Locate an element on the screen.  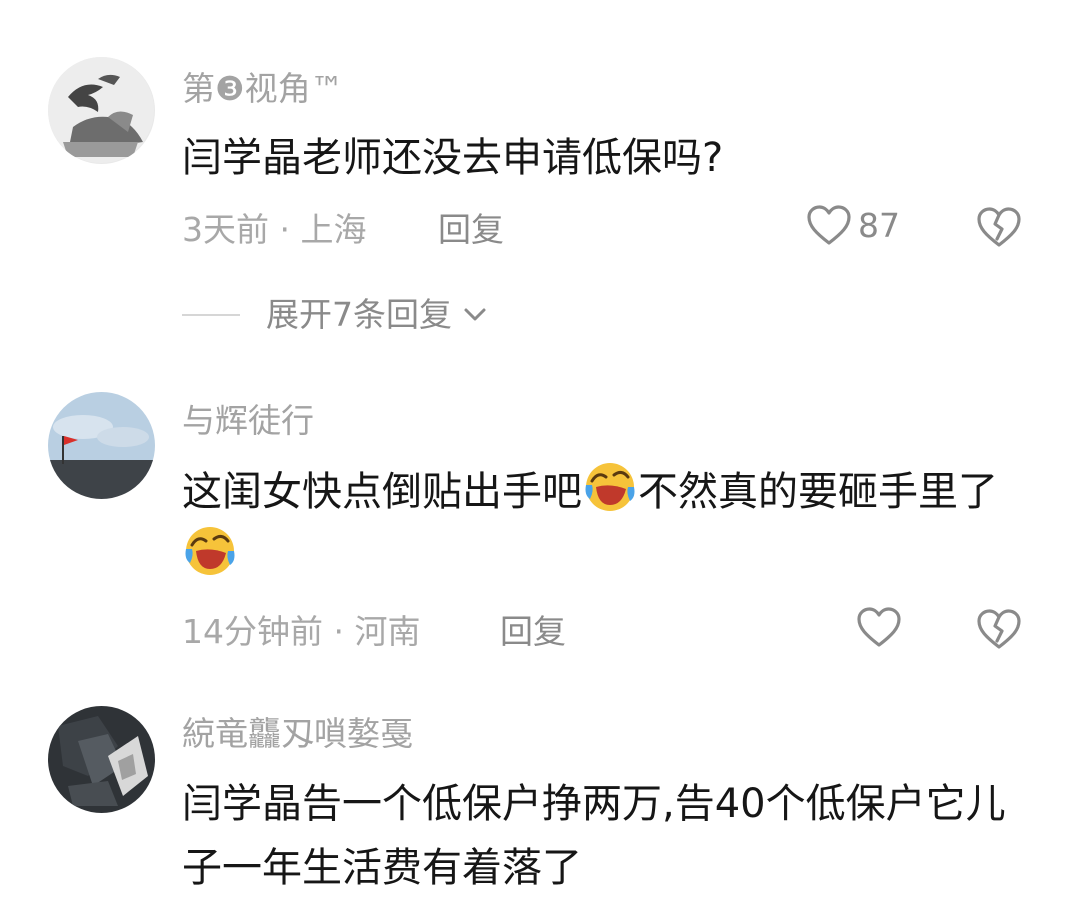
comment-time-location: 3天前 · 上海 is located at coordinates (274, 229).